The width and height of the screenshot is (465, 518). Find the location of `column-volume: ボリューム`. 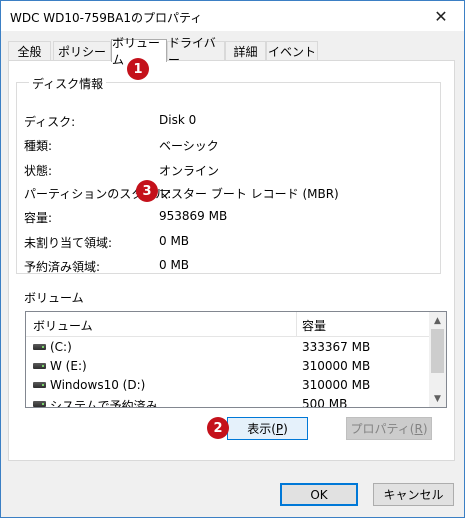

column-volume: ボリューム is located at coordinates (63, 325).